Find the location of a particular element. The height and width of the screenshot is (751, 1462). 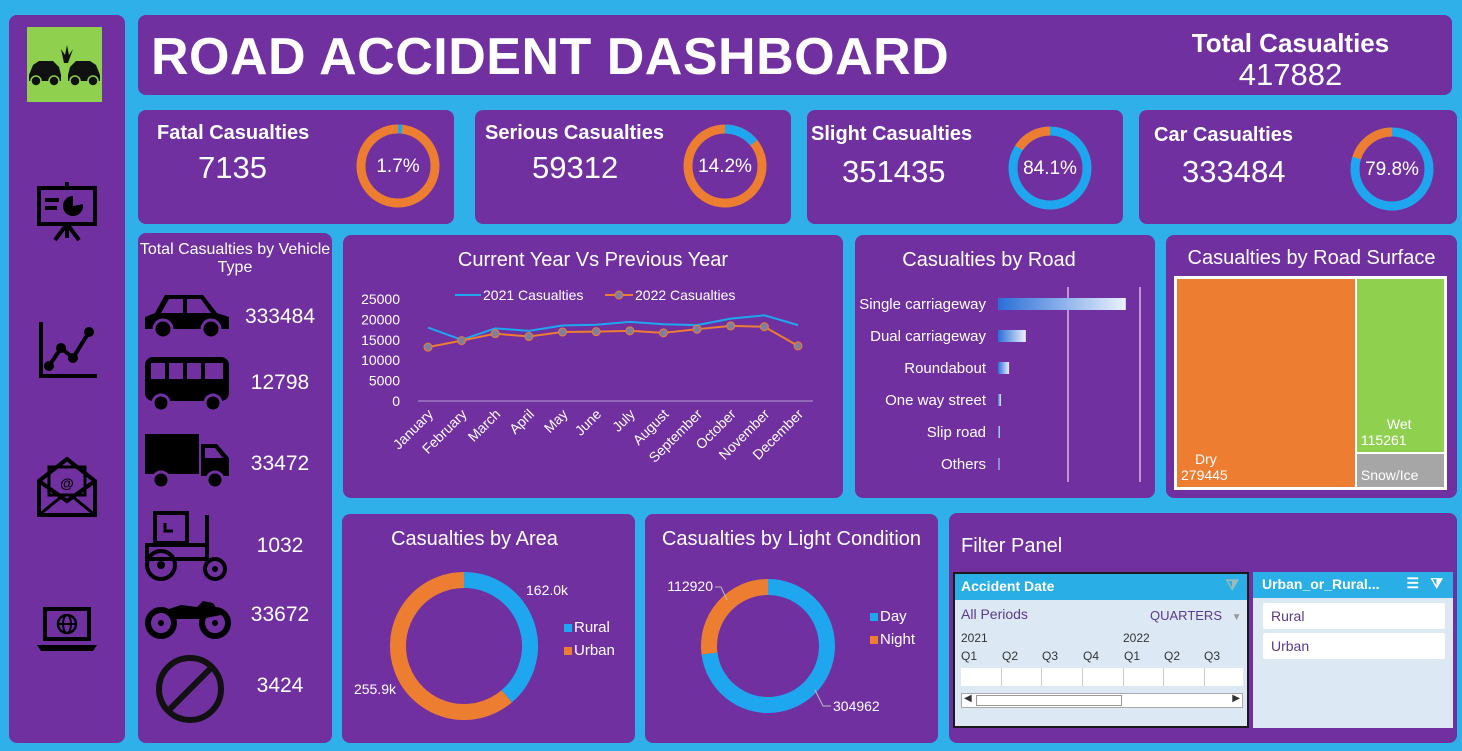

logo is located at coordinates (64, 64).